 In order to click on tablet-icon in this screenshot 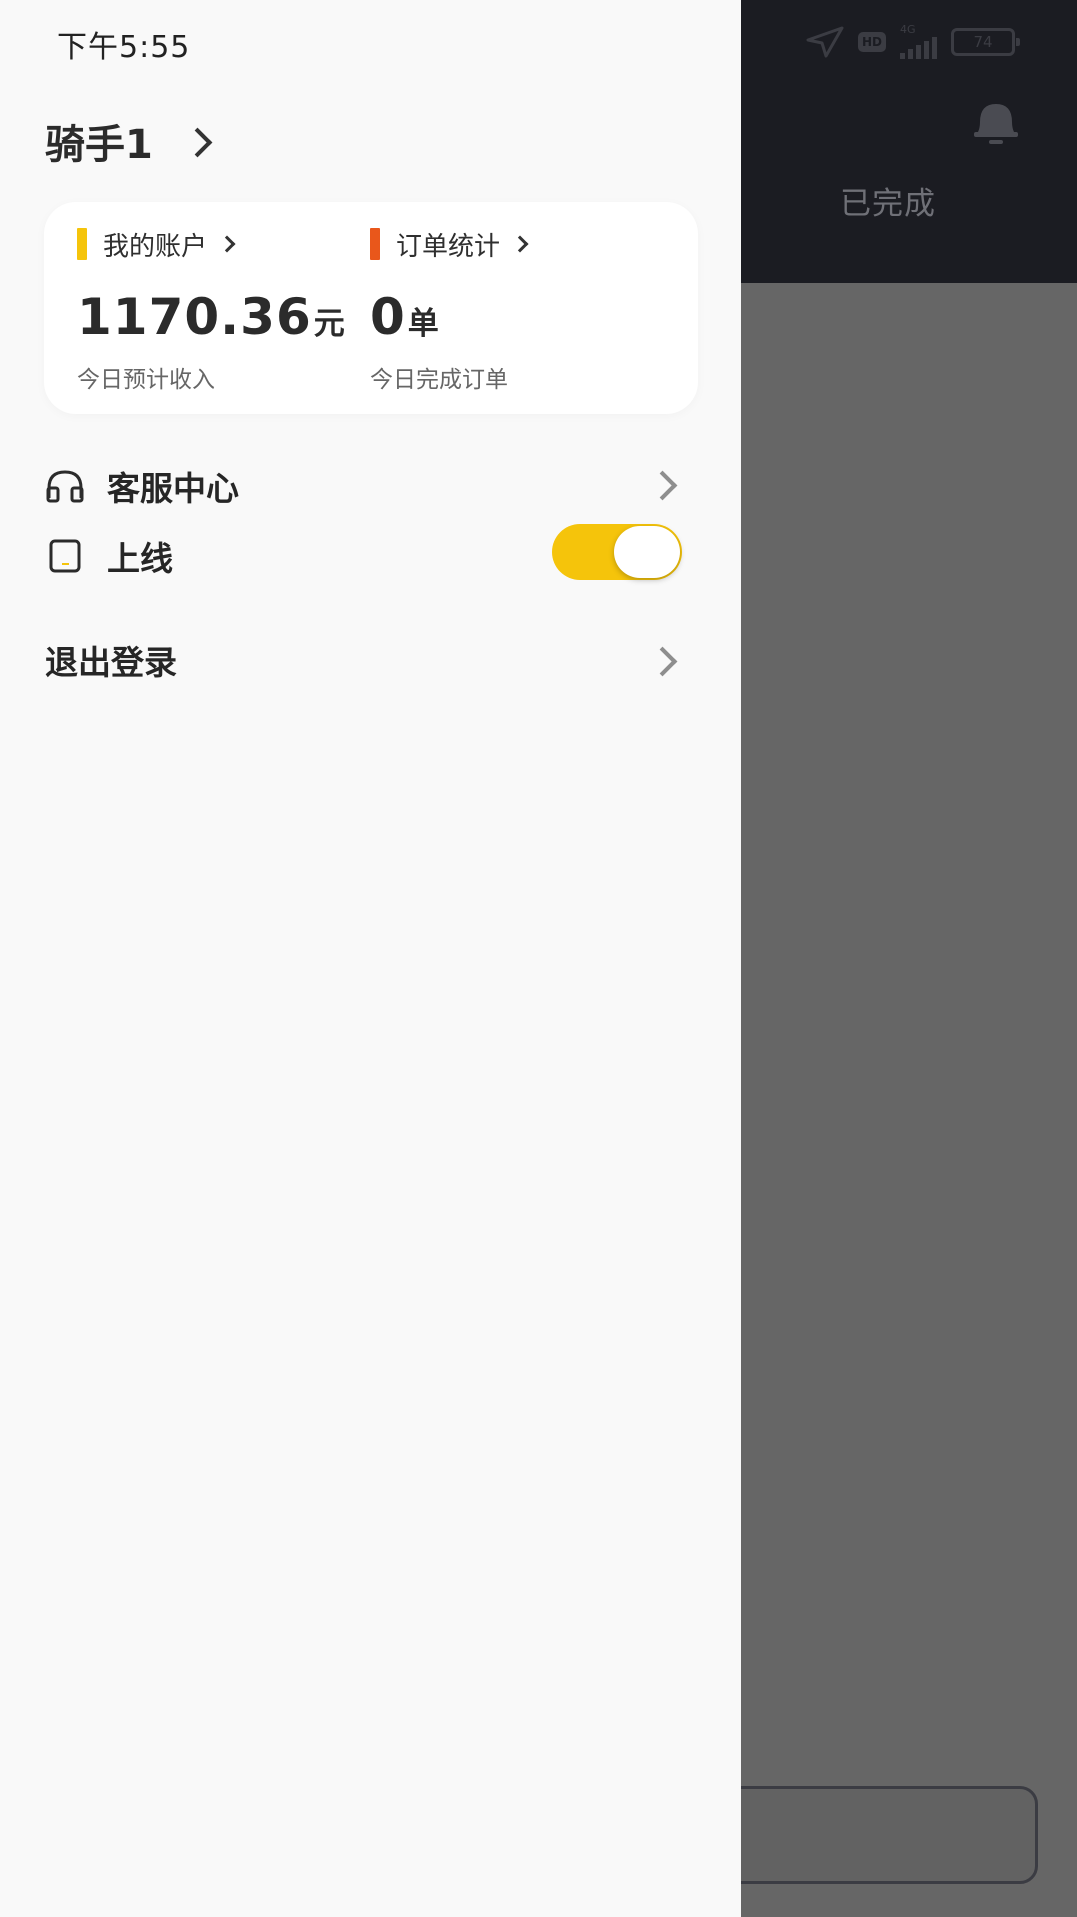, I will do `click(65, 556)`.